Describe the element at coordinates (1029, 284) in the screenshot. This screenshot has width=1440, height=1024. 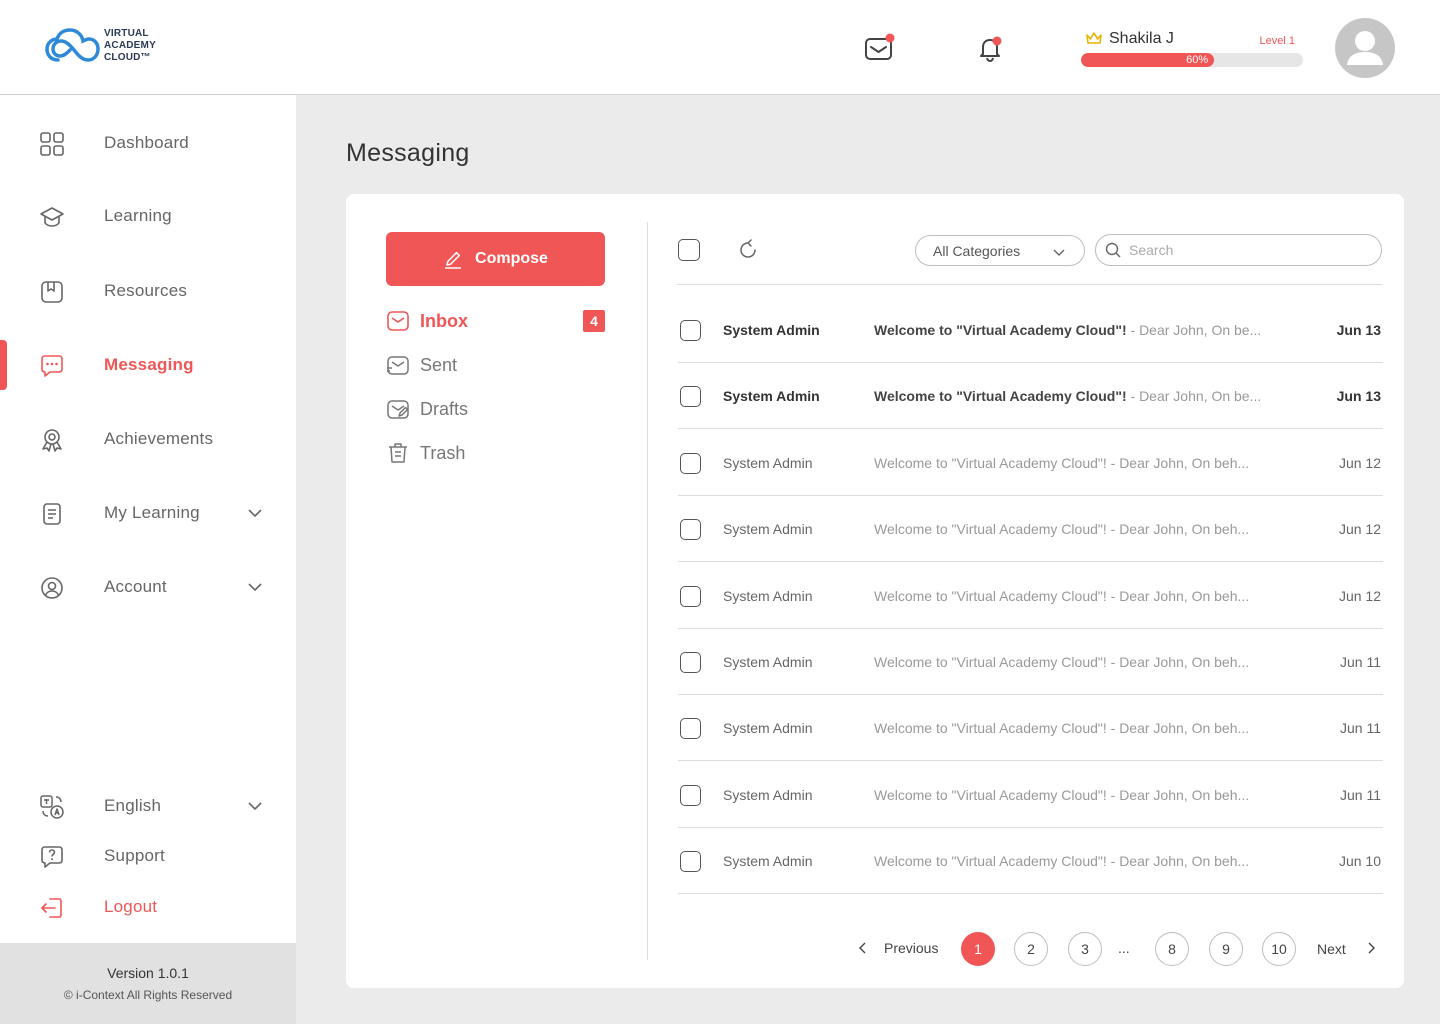
I see `toolbar-divider` at that location.